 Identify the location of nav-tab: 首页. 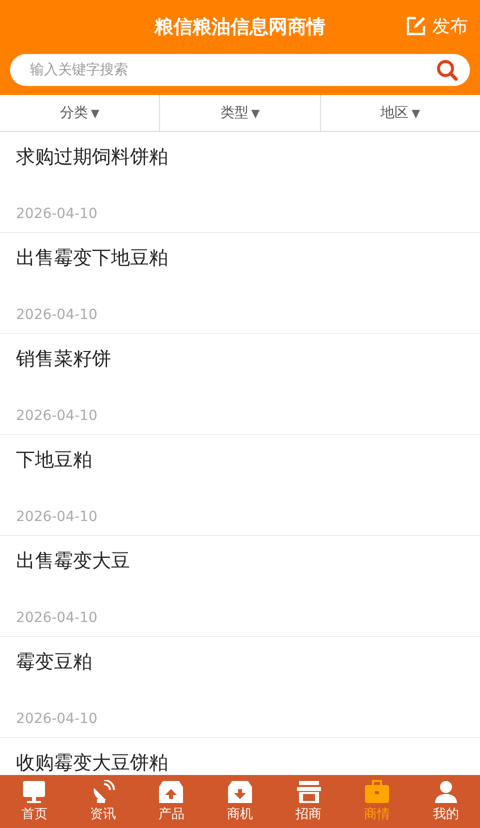
(34, 801).